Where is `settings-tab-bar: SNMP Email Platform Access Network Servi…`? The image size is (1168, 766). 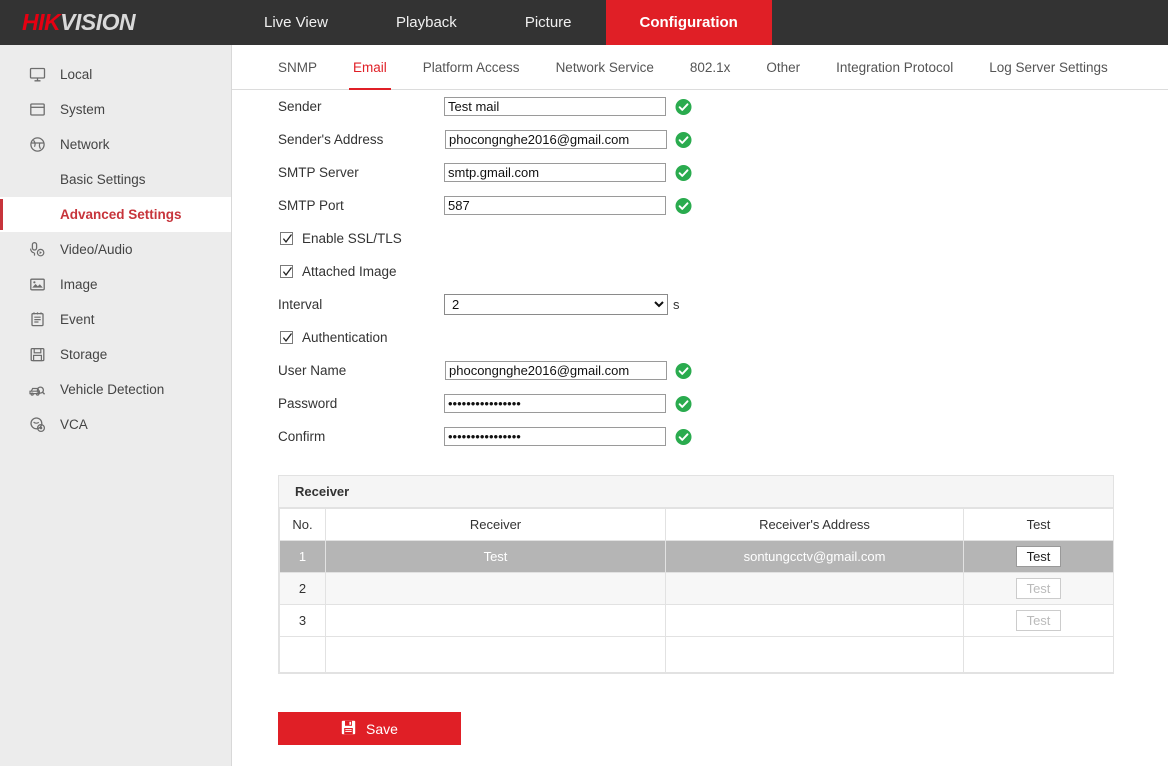 settings-tab-bar: SNMP Email Platform Access Network Servi… is located at coordinates (700, 67).